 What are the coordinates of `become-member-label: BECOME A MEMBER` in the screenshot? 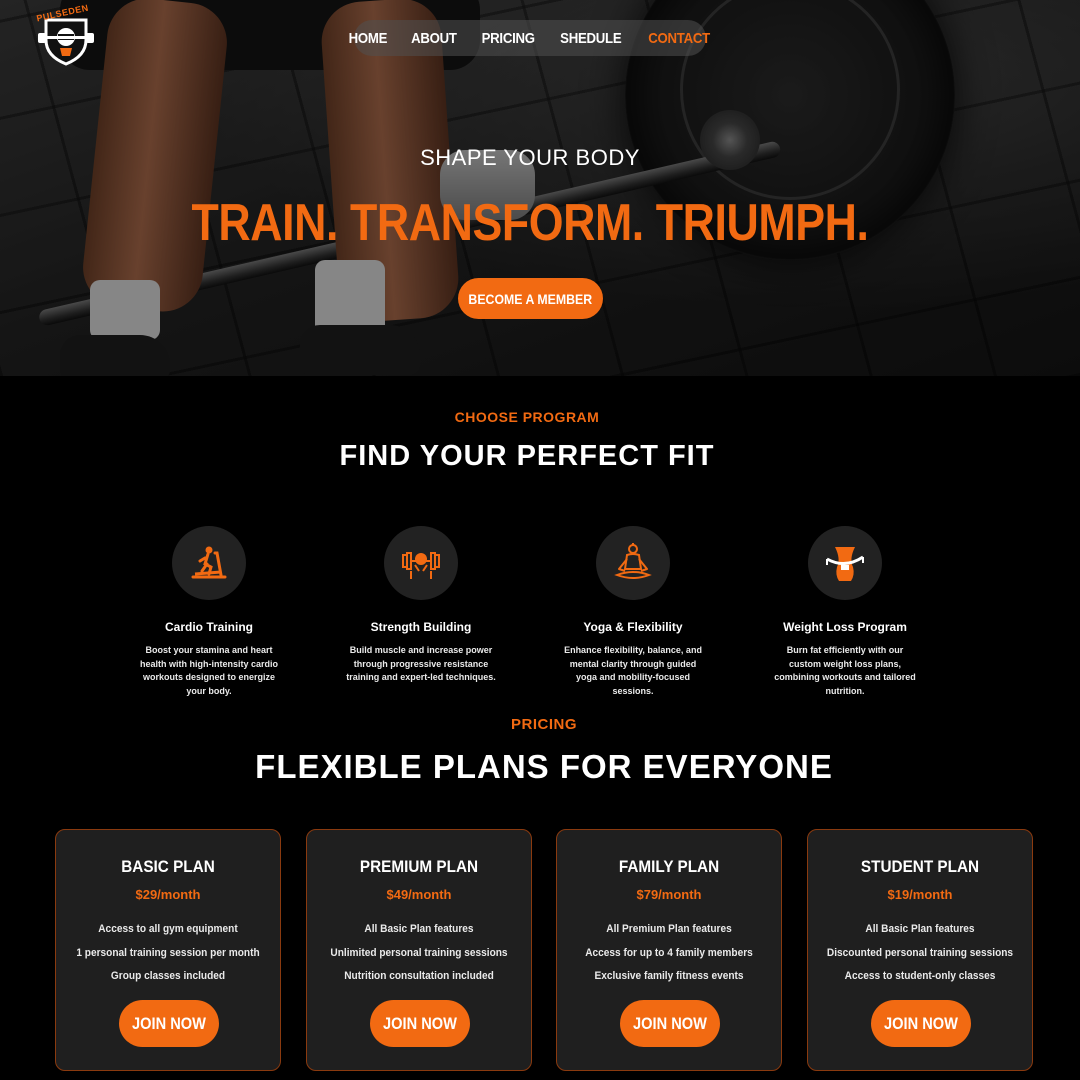 It's located at (530, 298).